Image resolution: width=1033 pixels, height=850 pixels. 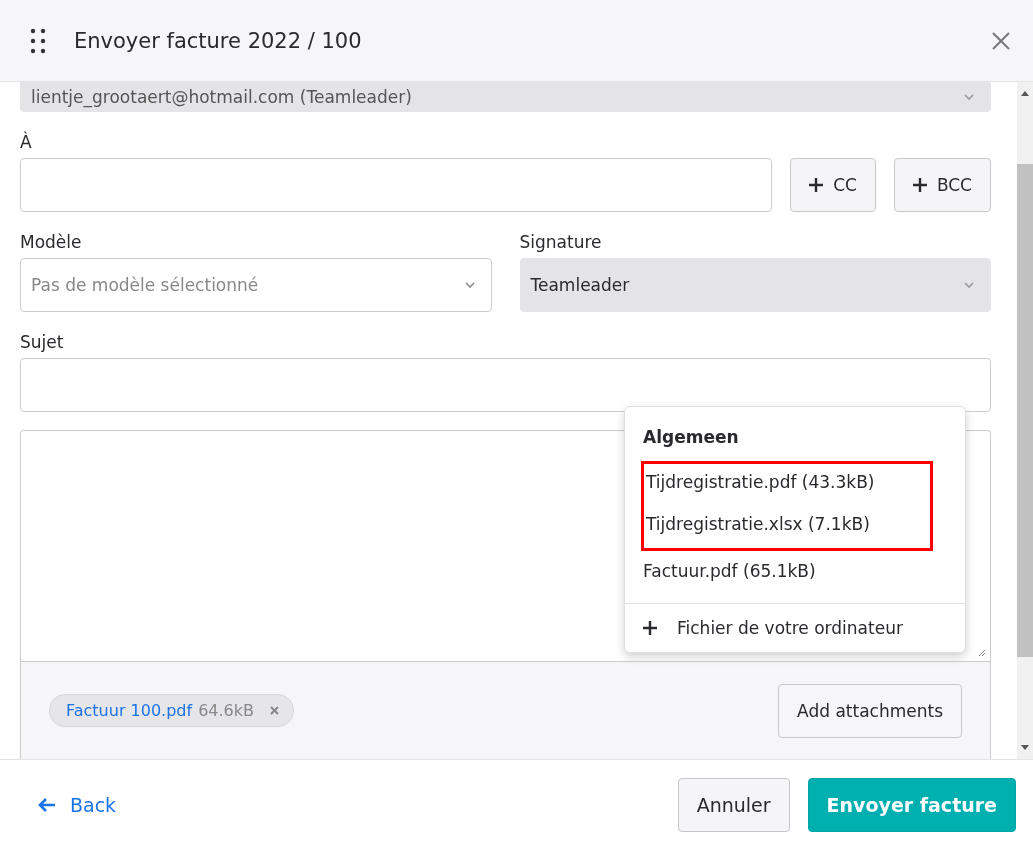 I want to click on scroll-up-icon, so click(x=1025, y=93).